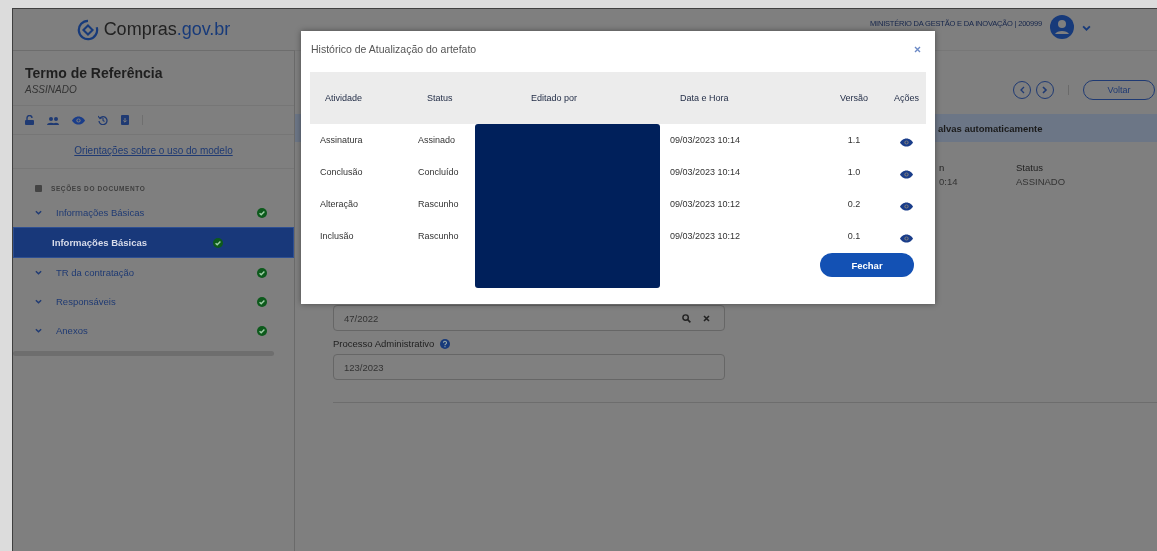 This screenshot has width=1157, height=551. Describe the element at coordinates (854, 236) in the screenshot. I see `table-cell-text: 0.1` at that location.